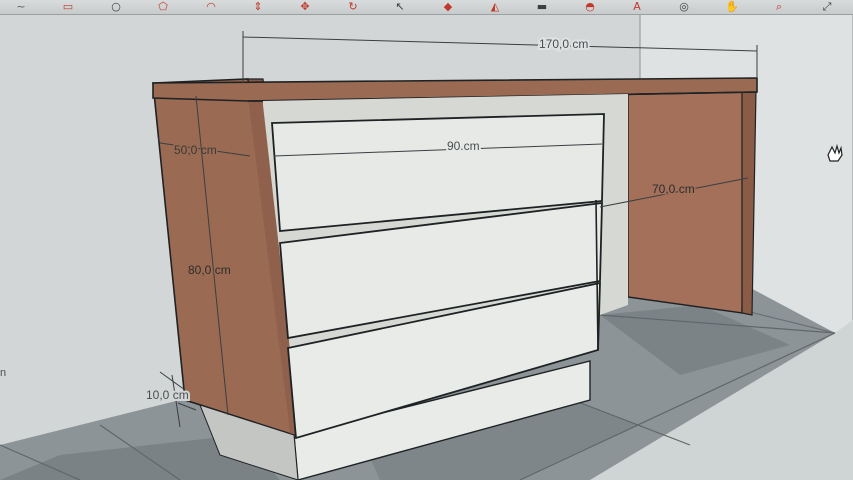  What do you see at coordinates (21, 6) in the screenshot?
I see `scribble-icon: ~` at bounding box center [21, 6].